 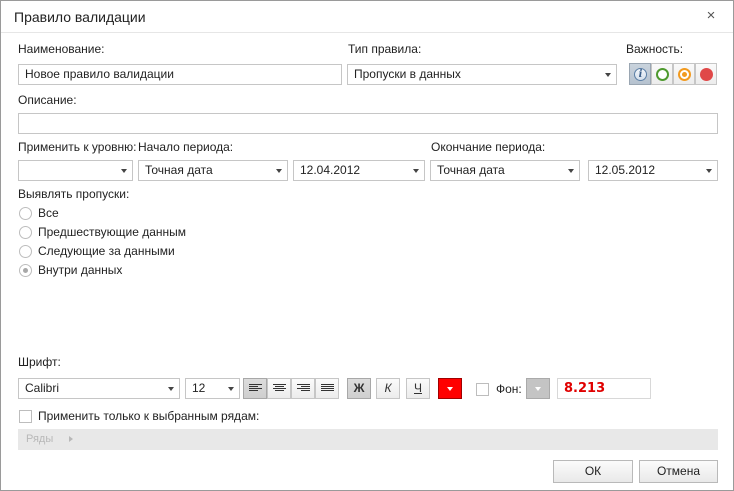 What do you see at coordinates (482, 74) in the screenshot?
I see `rule-type-select: Пропуски в данных` at bounding box center [482, 74].